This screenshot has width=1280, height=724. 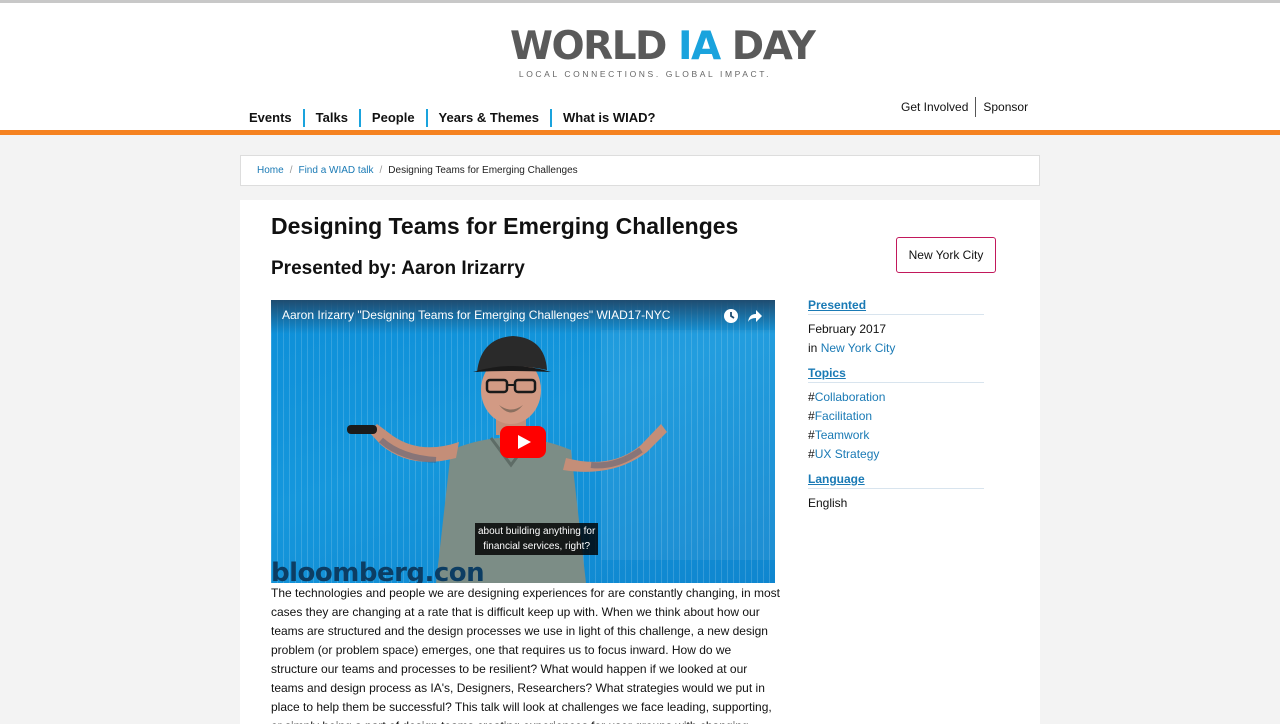 I want to click on header-accent-bar, so click(x=640, y=132).